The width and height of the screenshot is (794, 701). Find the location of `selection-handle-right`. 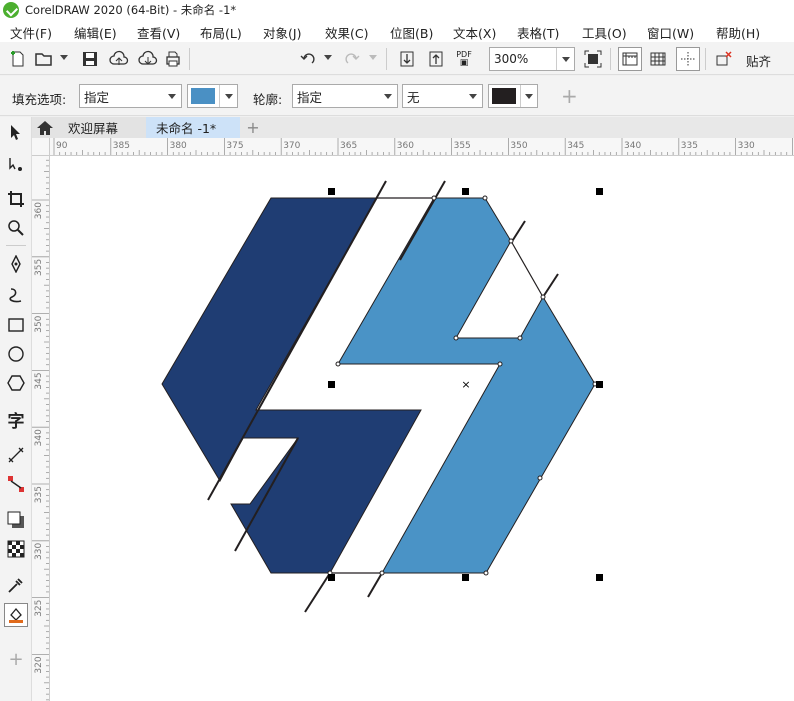

selection-handle-right is located at coordinates (599, 384).